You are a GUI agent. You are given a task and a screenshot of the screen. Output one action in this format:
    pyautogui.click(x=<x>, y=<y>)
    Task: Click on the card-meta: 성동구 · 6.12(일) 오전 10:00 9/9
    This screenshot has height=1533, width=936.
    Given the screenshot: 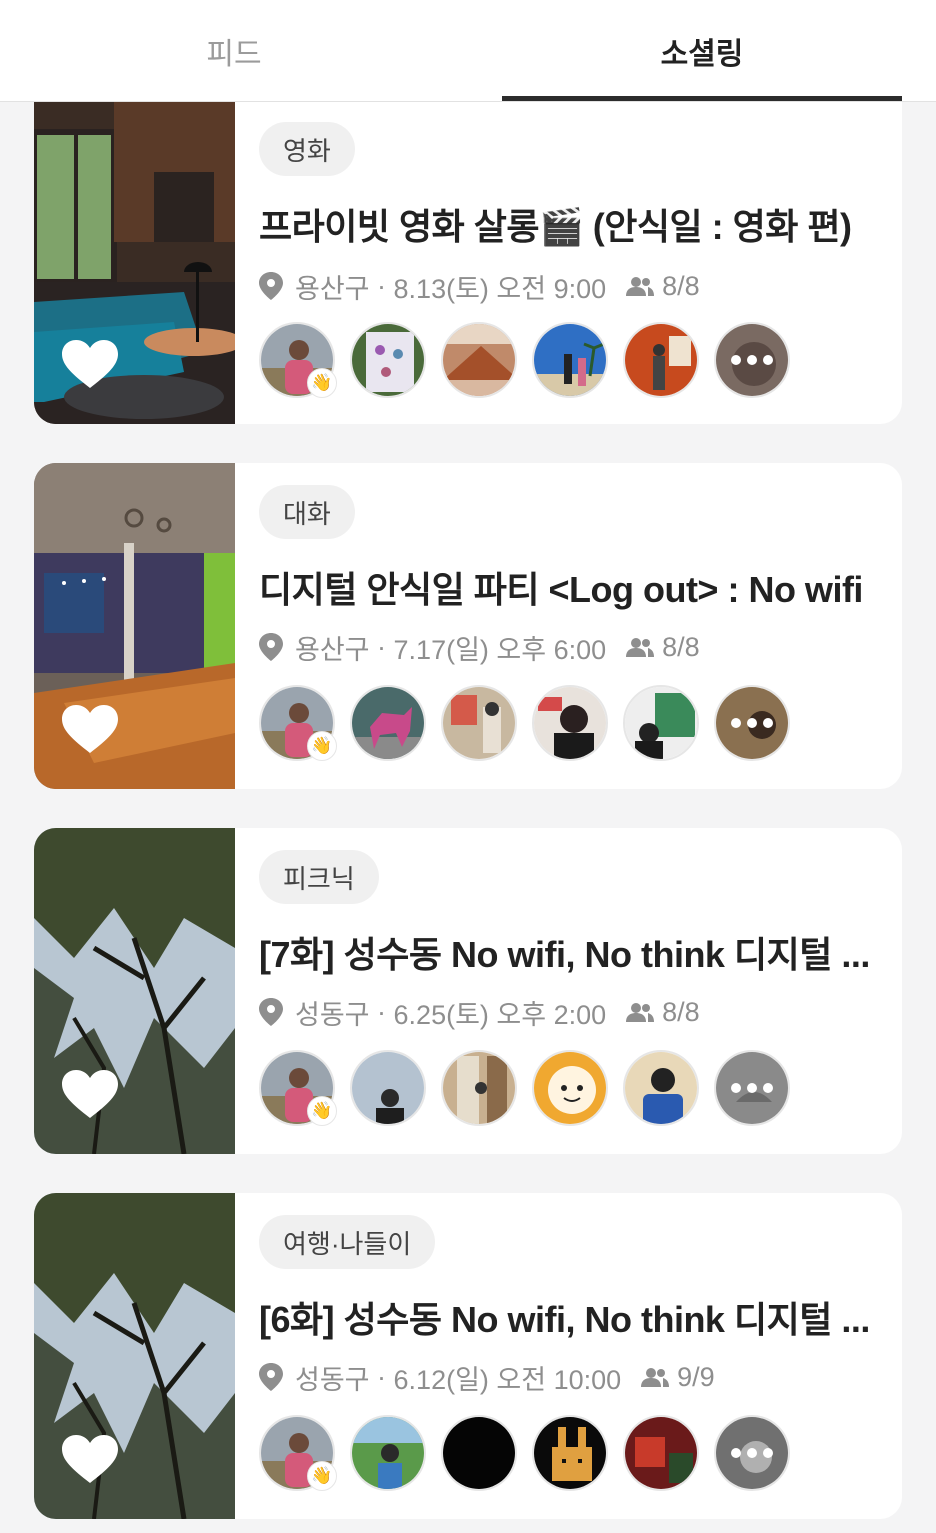 What is the action you would take?
    pyautogui.click(x=487, y=1377)
    